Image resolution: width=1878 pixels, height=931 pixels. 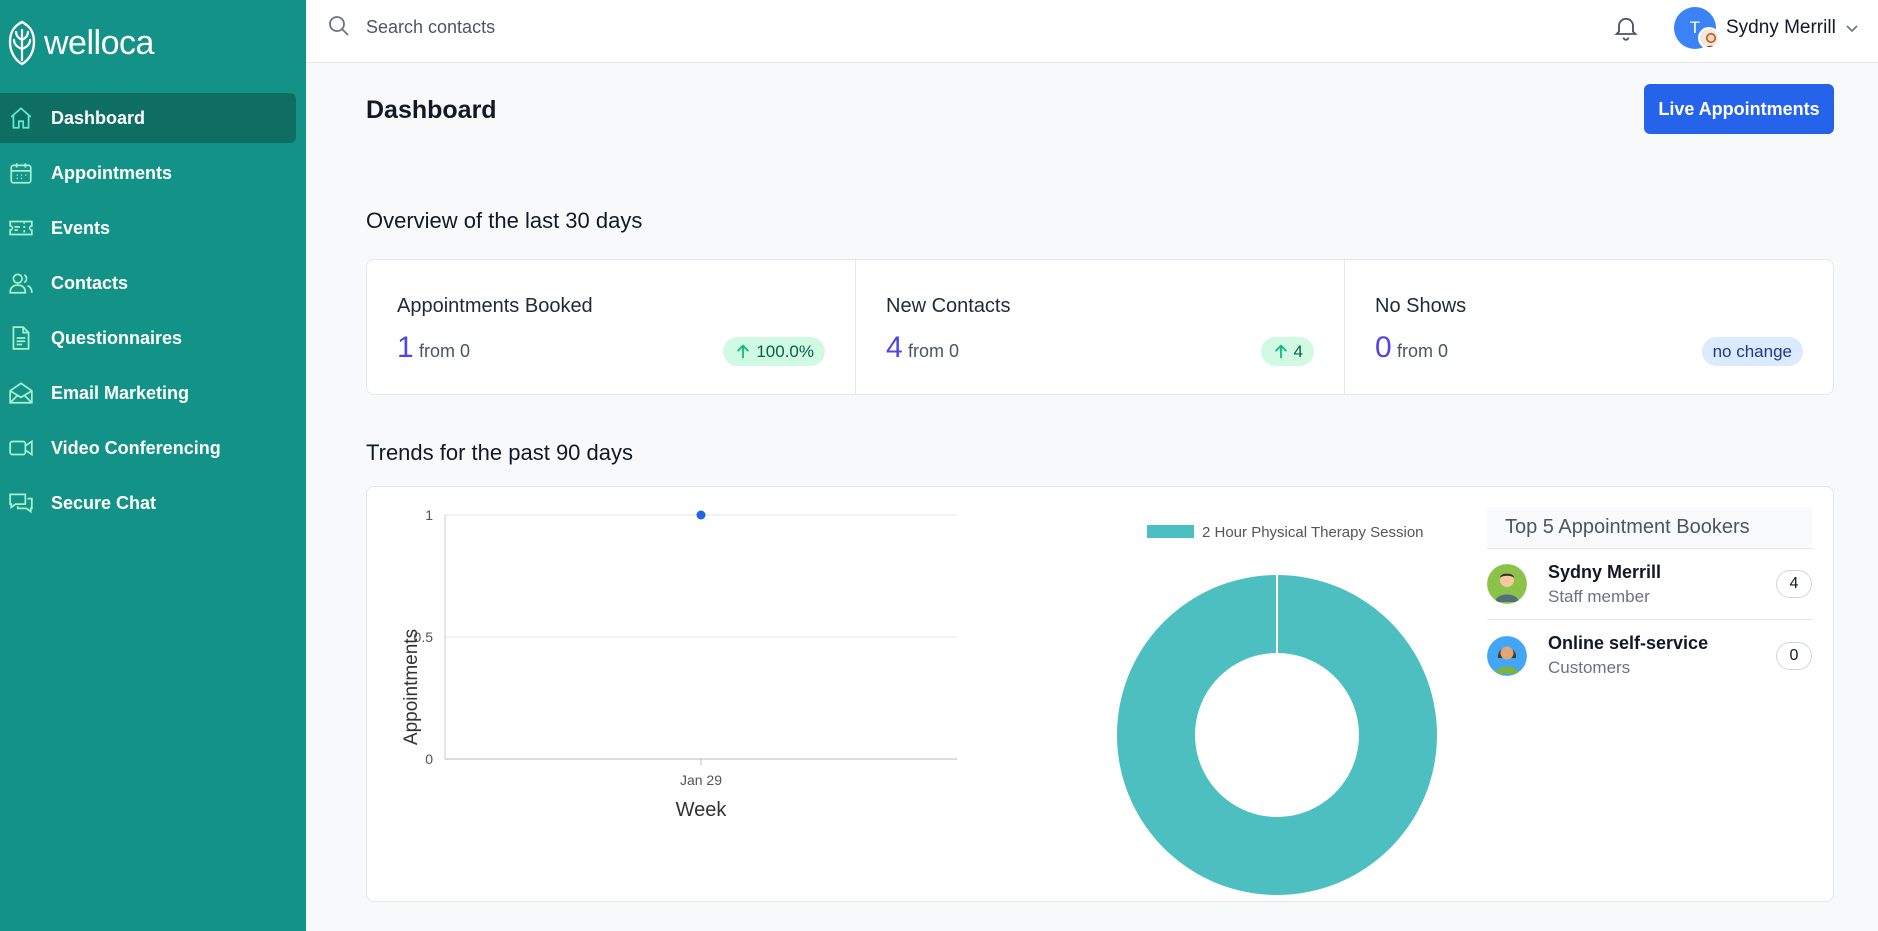 I want to click on sidebar-item-label: Contacts, so click(x=90, y=282).